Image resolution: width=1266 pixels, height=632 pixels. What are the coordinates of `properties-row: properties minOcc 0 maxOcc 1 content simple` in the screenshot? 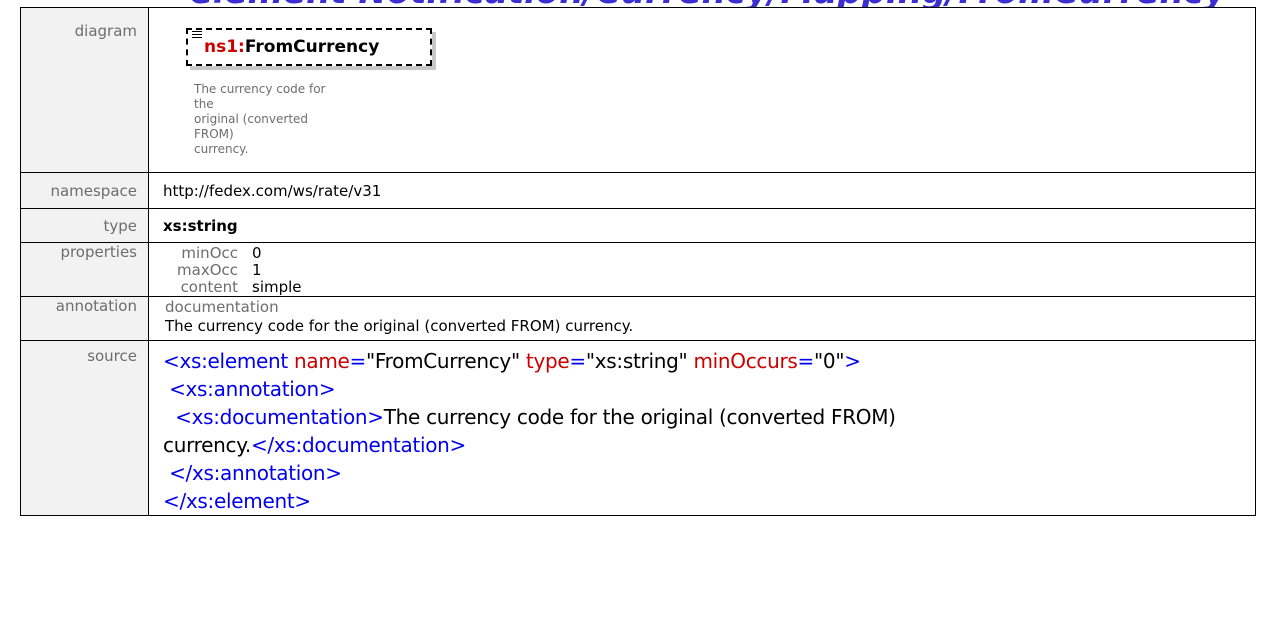 It's located at (638, 269).